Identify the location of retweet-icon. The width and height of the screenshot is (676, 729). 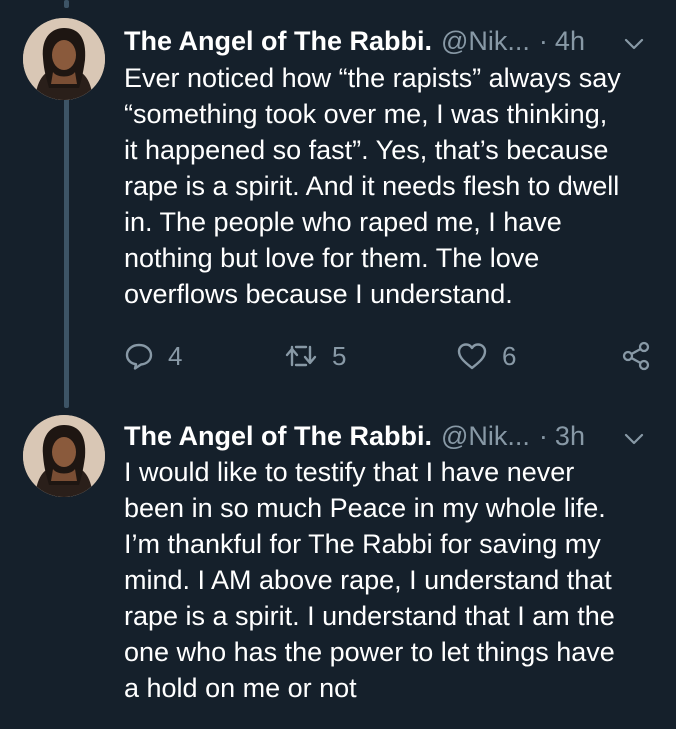
(301, 356).